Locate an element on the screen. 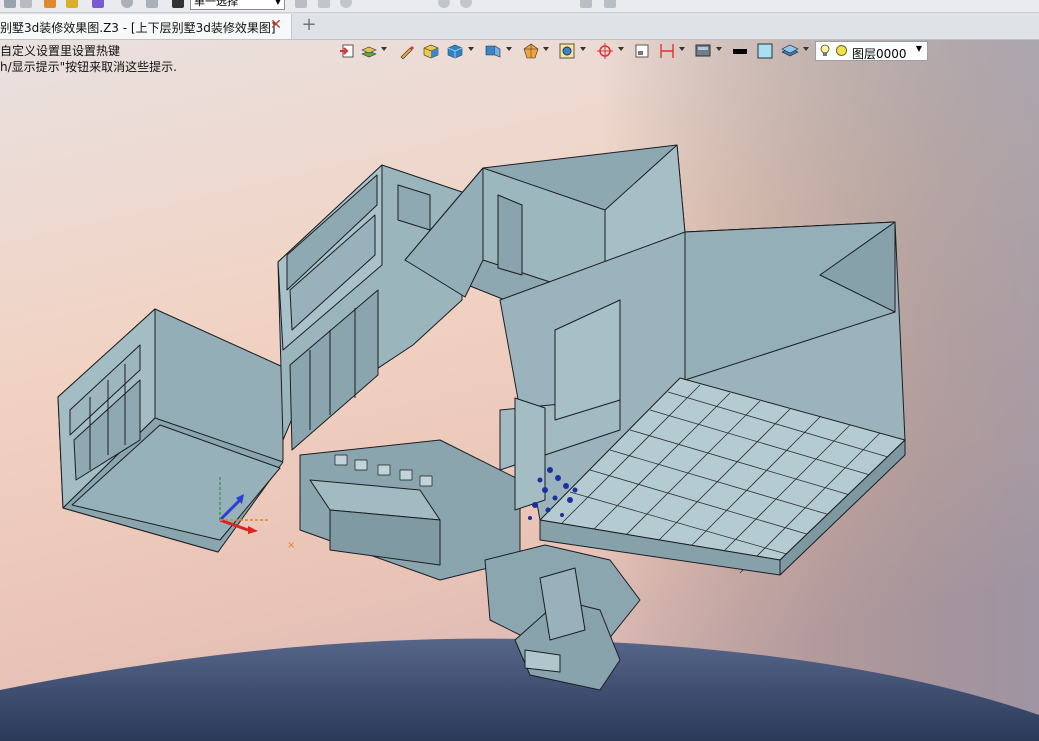 Image resolution: width=1039 pixels, height=741 pixels. tab-document: 别墅3d装修效果图.Z3 - [上下层别墅3d装修效果图] ✕ is located at coordinates (146, 26).